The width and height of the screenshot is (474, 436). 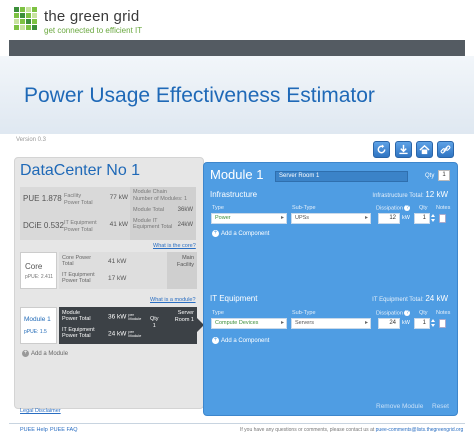 I want to click on module-it-value: 24 kW per Module, so click(x=125, y=333).